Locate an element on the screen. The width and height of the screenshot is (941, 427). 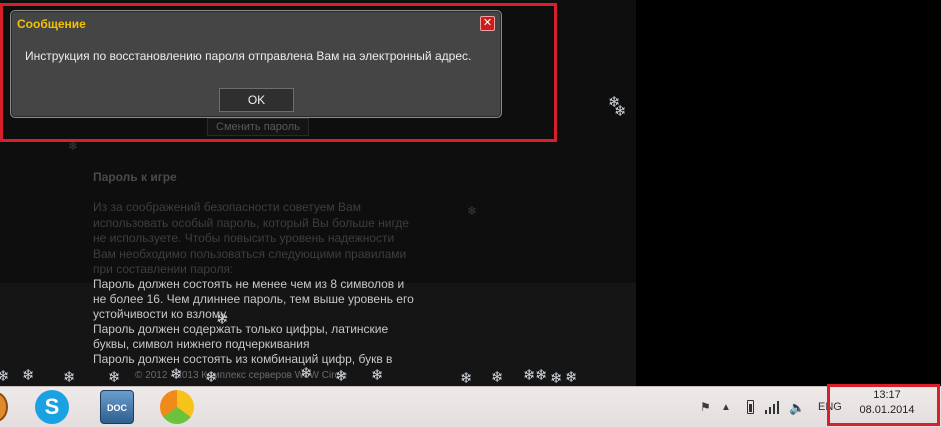
rule-line: устойчивости ко взлому. is located at coordinates (161, 314).